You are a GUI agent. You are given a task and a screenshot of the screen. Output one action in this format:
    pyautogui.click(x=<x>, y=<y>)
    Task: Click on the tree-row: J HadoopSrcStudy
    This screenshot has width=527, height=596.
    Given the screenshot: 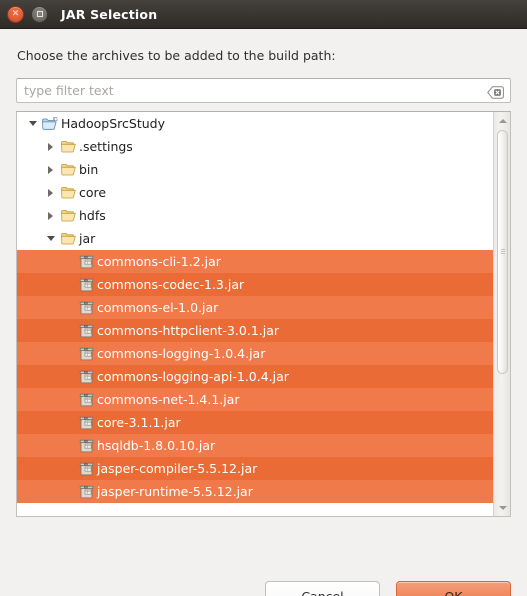 What is the action you would take?
    pyautogui.click(x=255, y=123)
    